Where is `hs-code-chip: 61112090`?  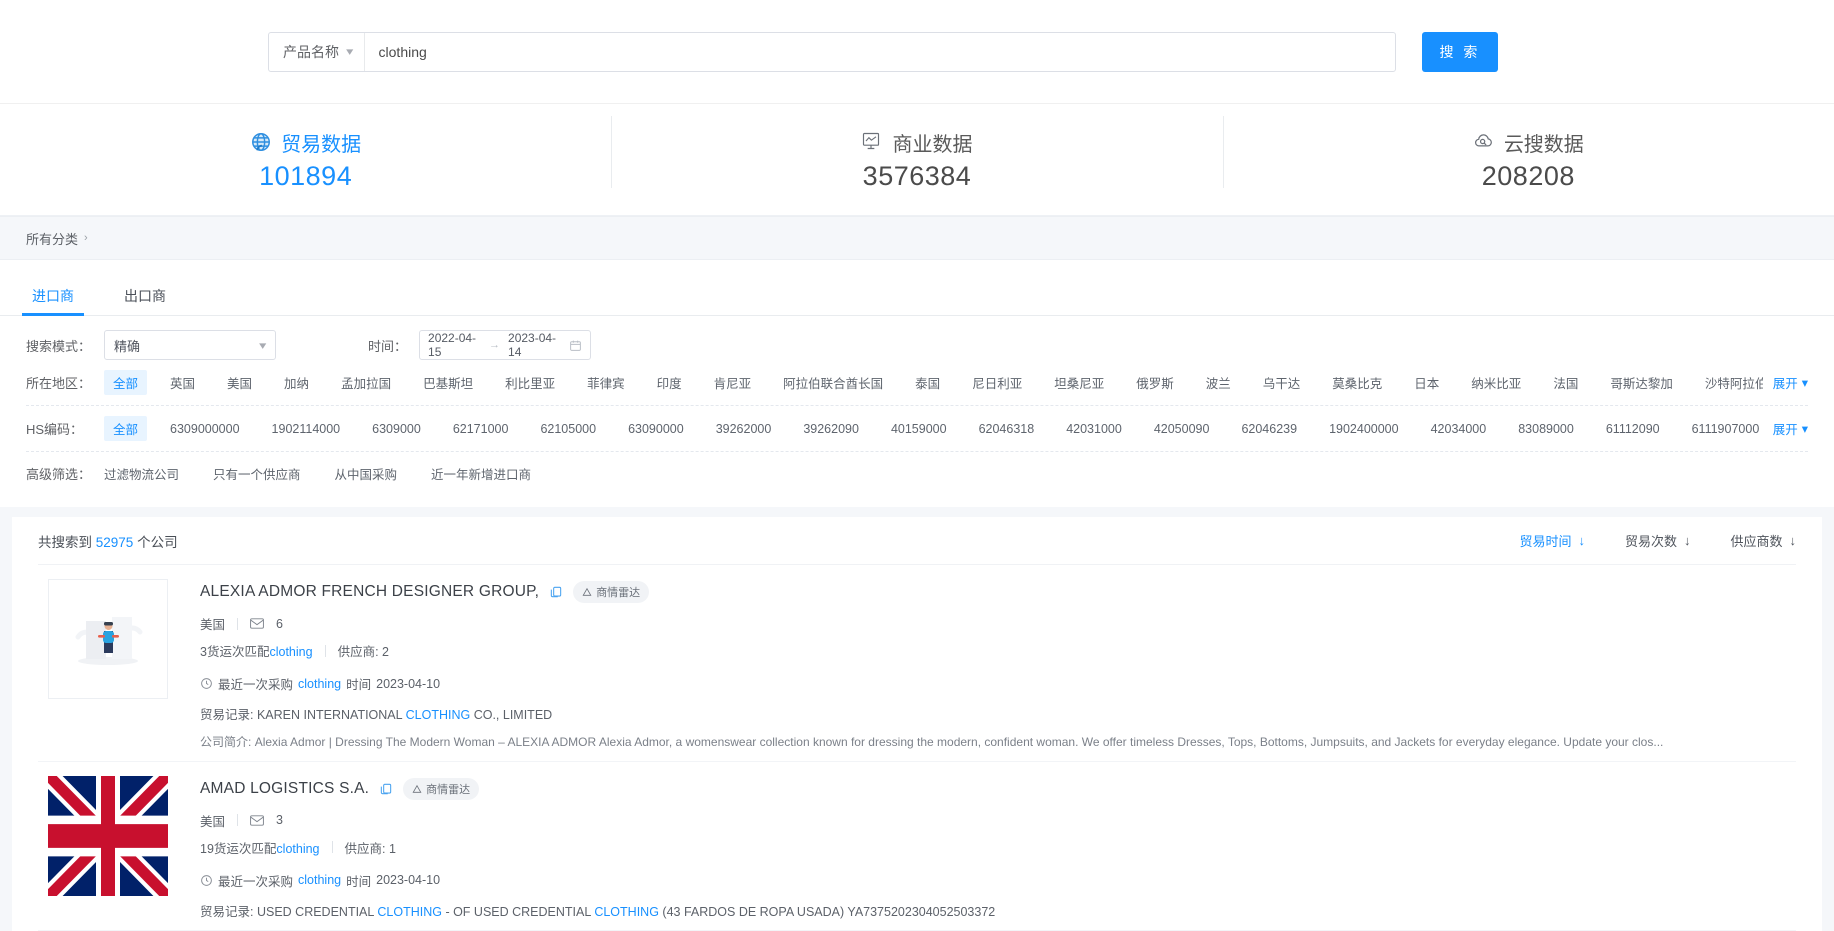 hs-code-chip: 61112090 is located at coordinates (1633, 429).